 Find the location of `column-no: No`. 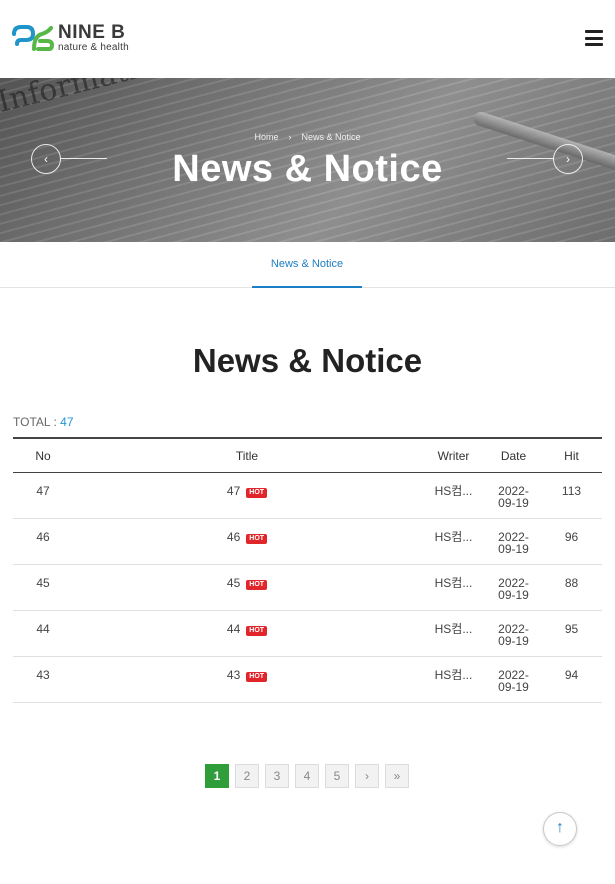

column-no: No is located at coordinates (43, 455).